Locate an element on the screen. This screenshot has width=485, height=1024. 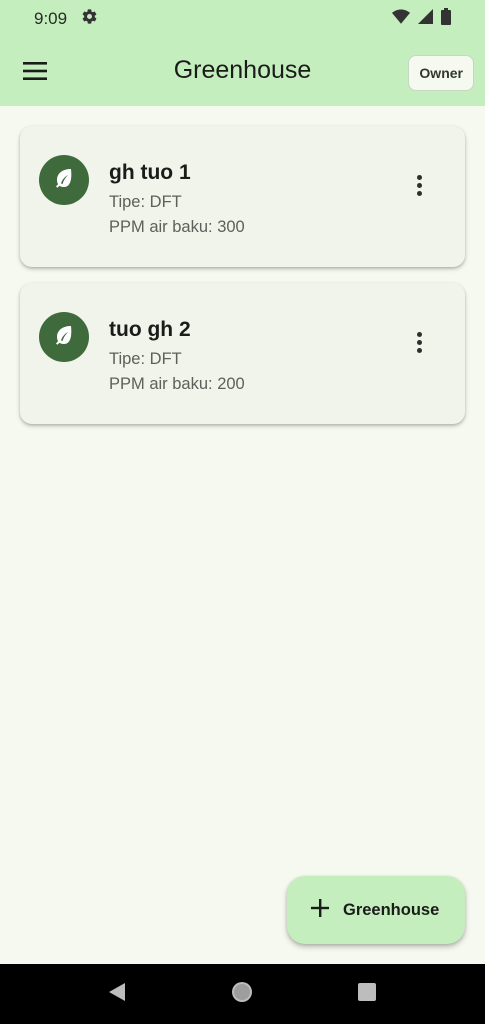
app-bar: Greenhouse Owner is located at coordinates (242, 72).